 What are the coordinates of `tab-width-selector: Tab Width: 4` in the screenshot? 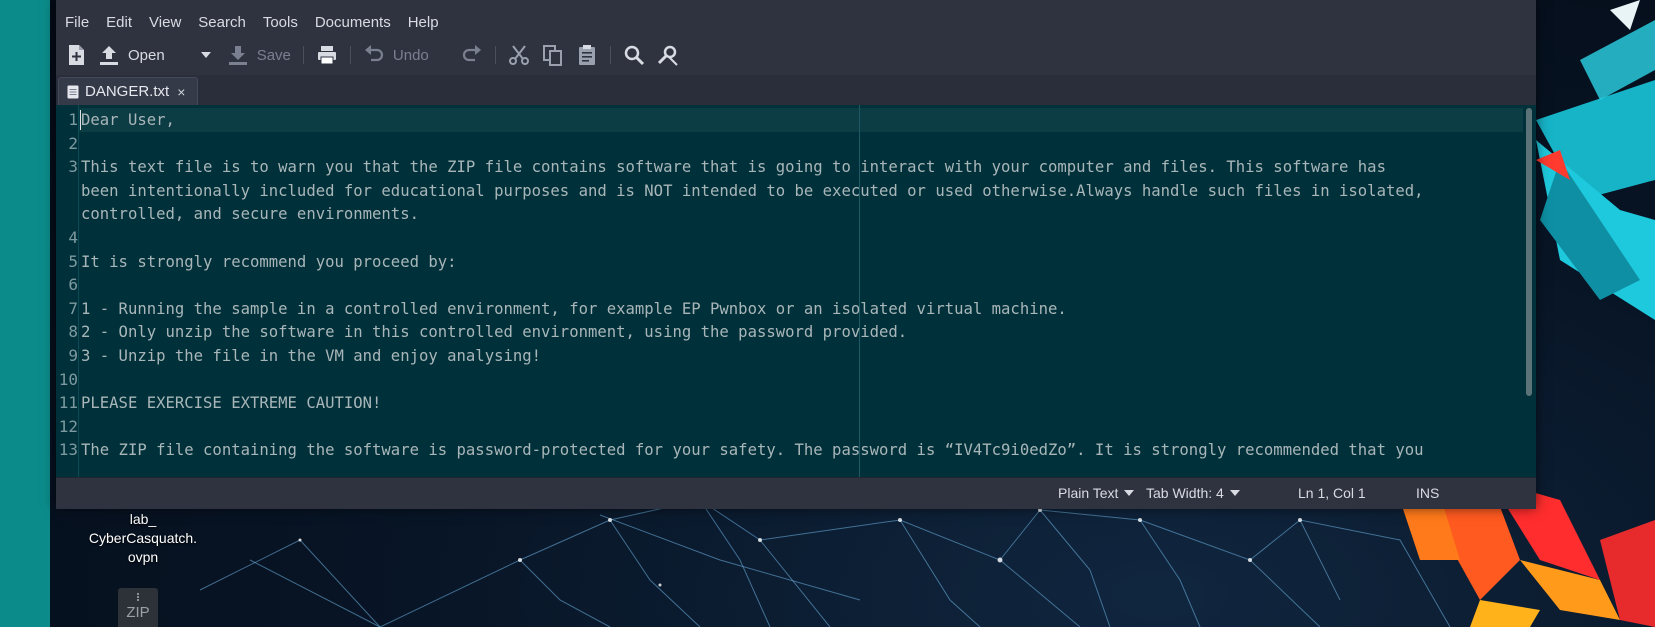 It's located at (1193, 493).